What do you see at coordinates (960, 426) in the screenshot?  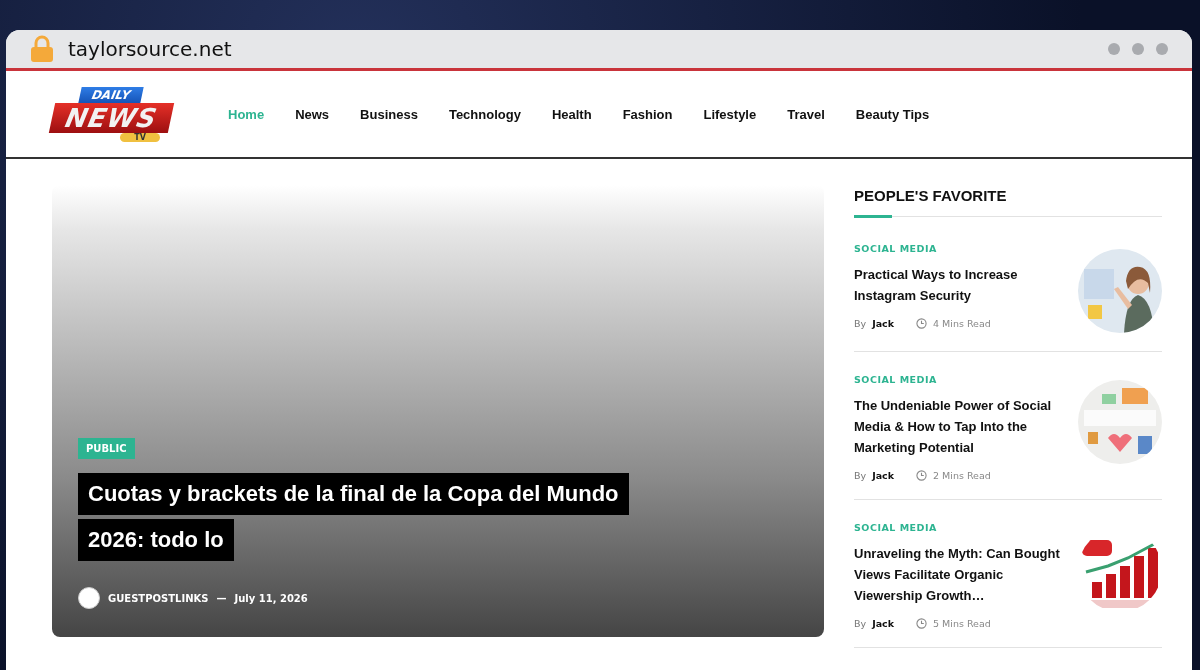 I see `post-title: The Undeniable Power of Social Media & How to Tap Into the Marketing Potential` at bounding box center [960, 426].